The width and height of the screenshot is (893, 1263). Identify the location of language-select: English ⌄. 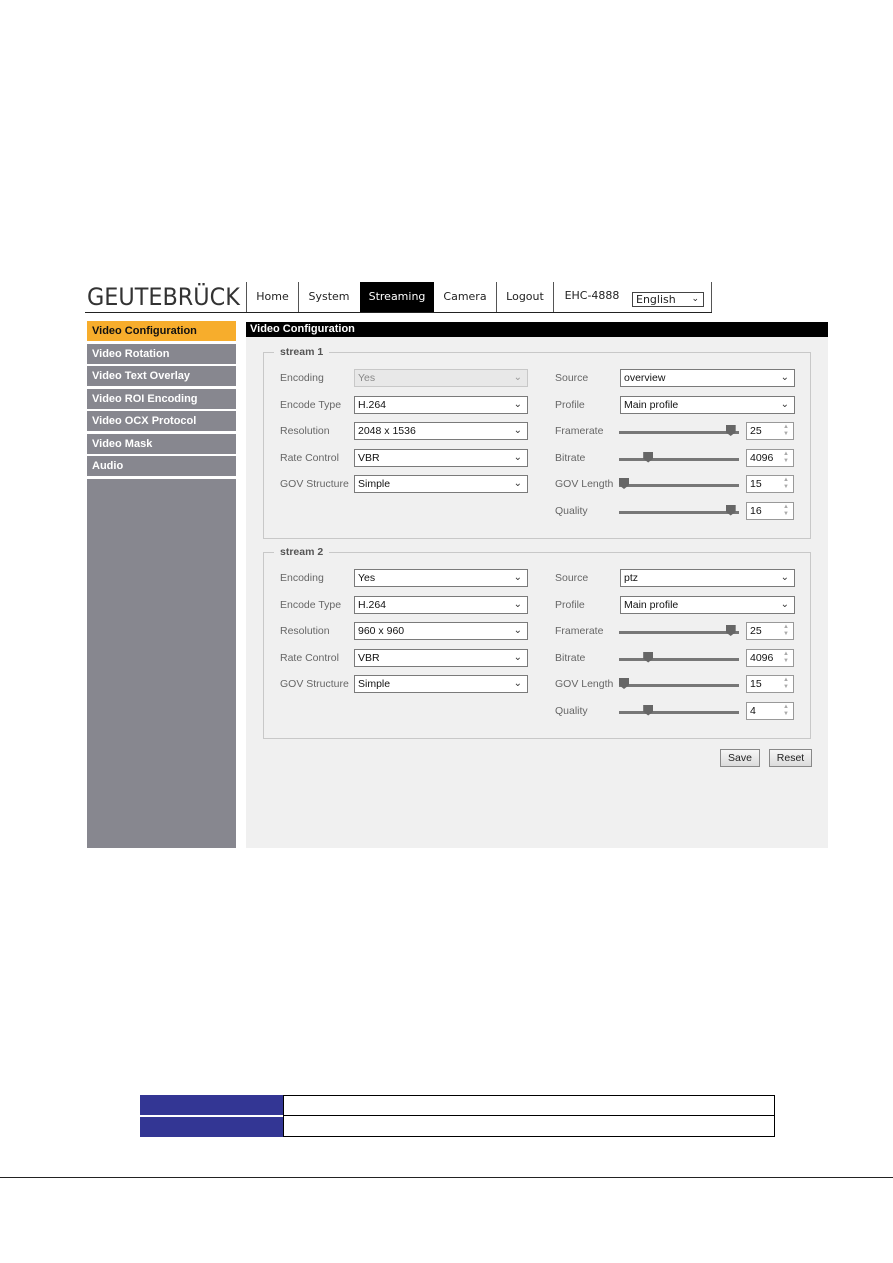
(668, 299).